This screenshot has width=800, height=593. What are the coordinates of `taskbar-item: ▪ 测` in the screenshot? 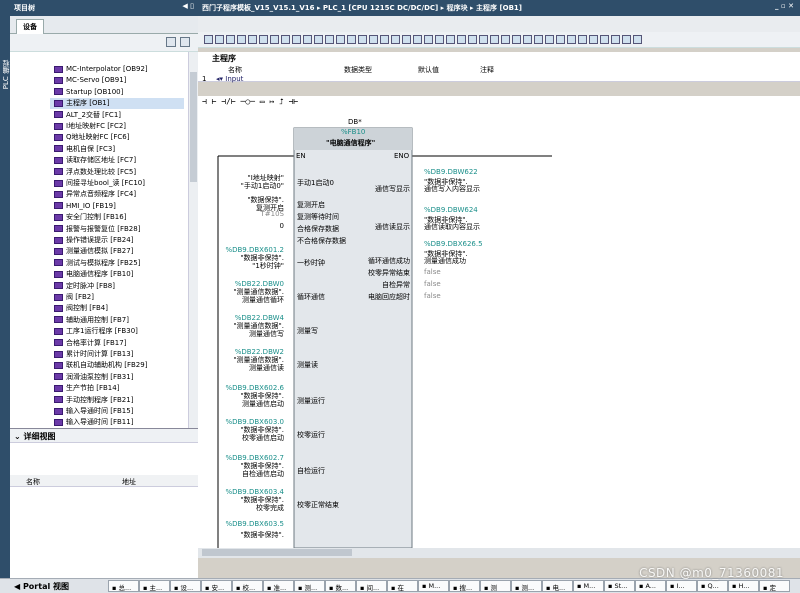 It's located at (495, 586).